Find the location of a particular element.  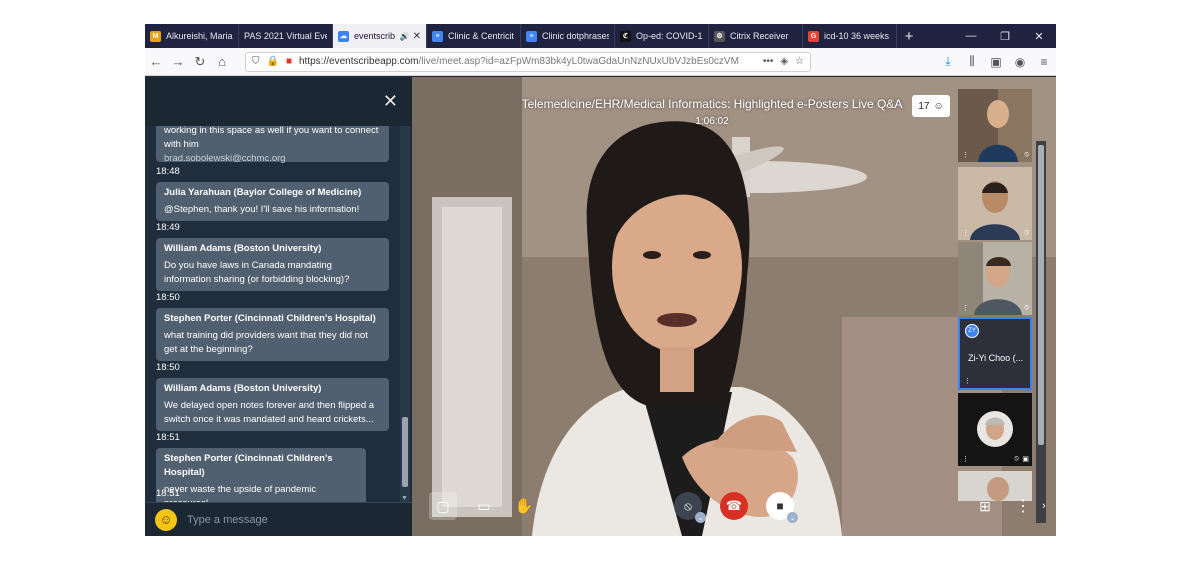

message-time: 18:49 is located at coordinates (168, 227).